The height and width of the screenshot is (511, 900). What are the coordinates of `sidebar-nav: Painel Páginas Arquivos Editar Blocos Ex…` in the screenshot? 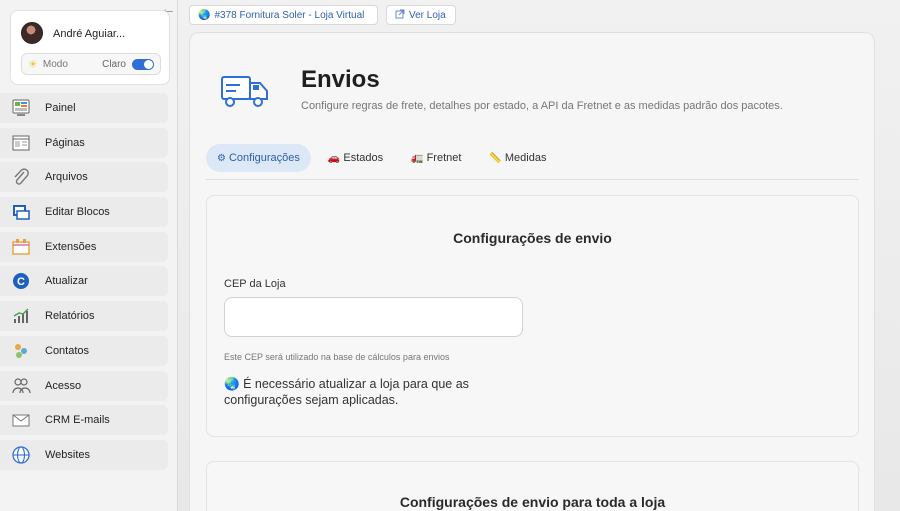 It's located at (84, 284).